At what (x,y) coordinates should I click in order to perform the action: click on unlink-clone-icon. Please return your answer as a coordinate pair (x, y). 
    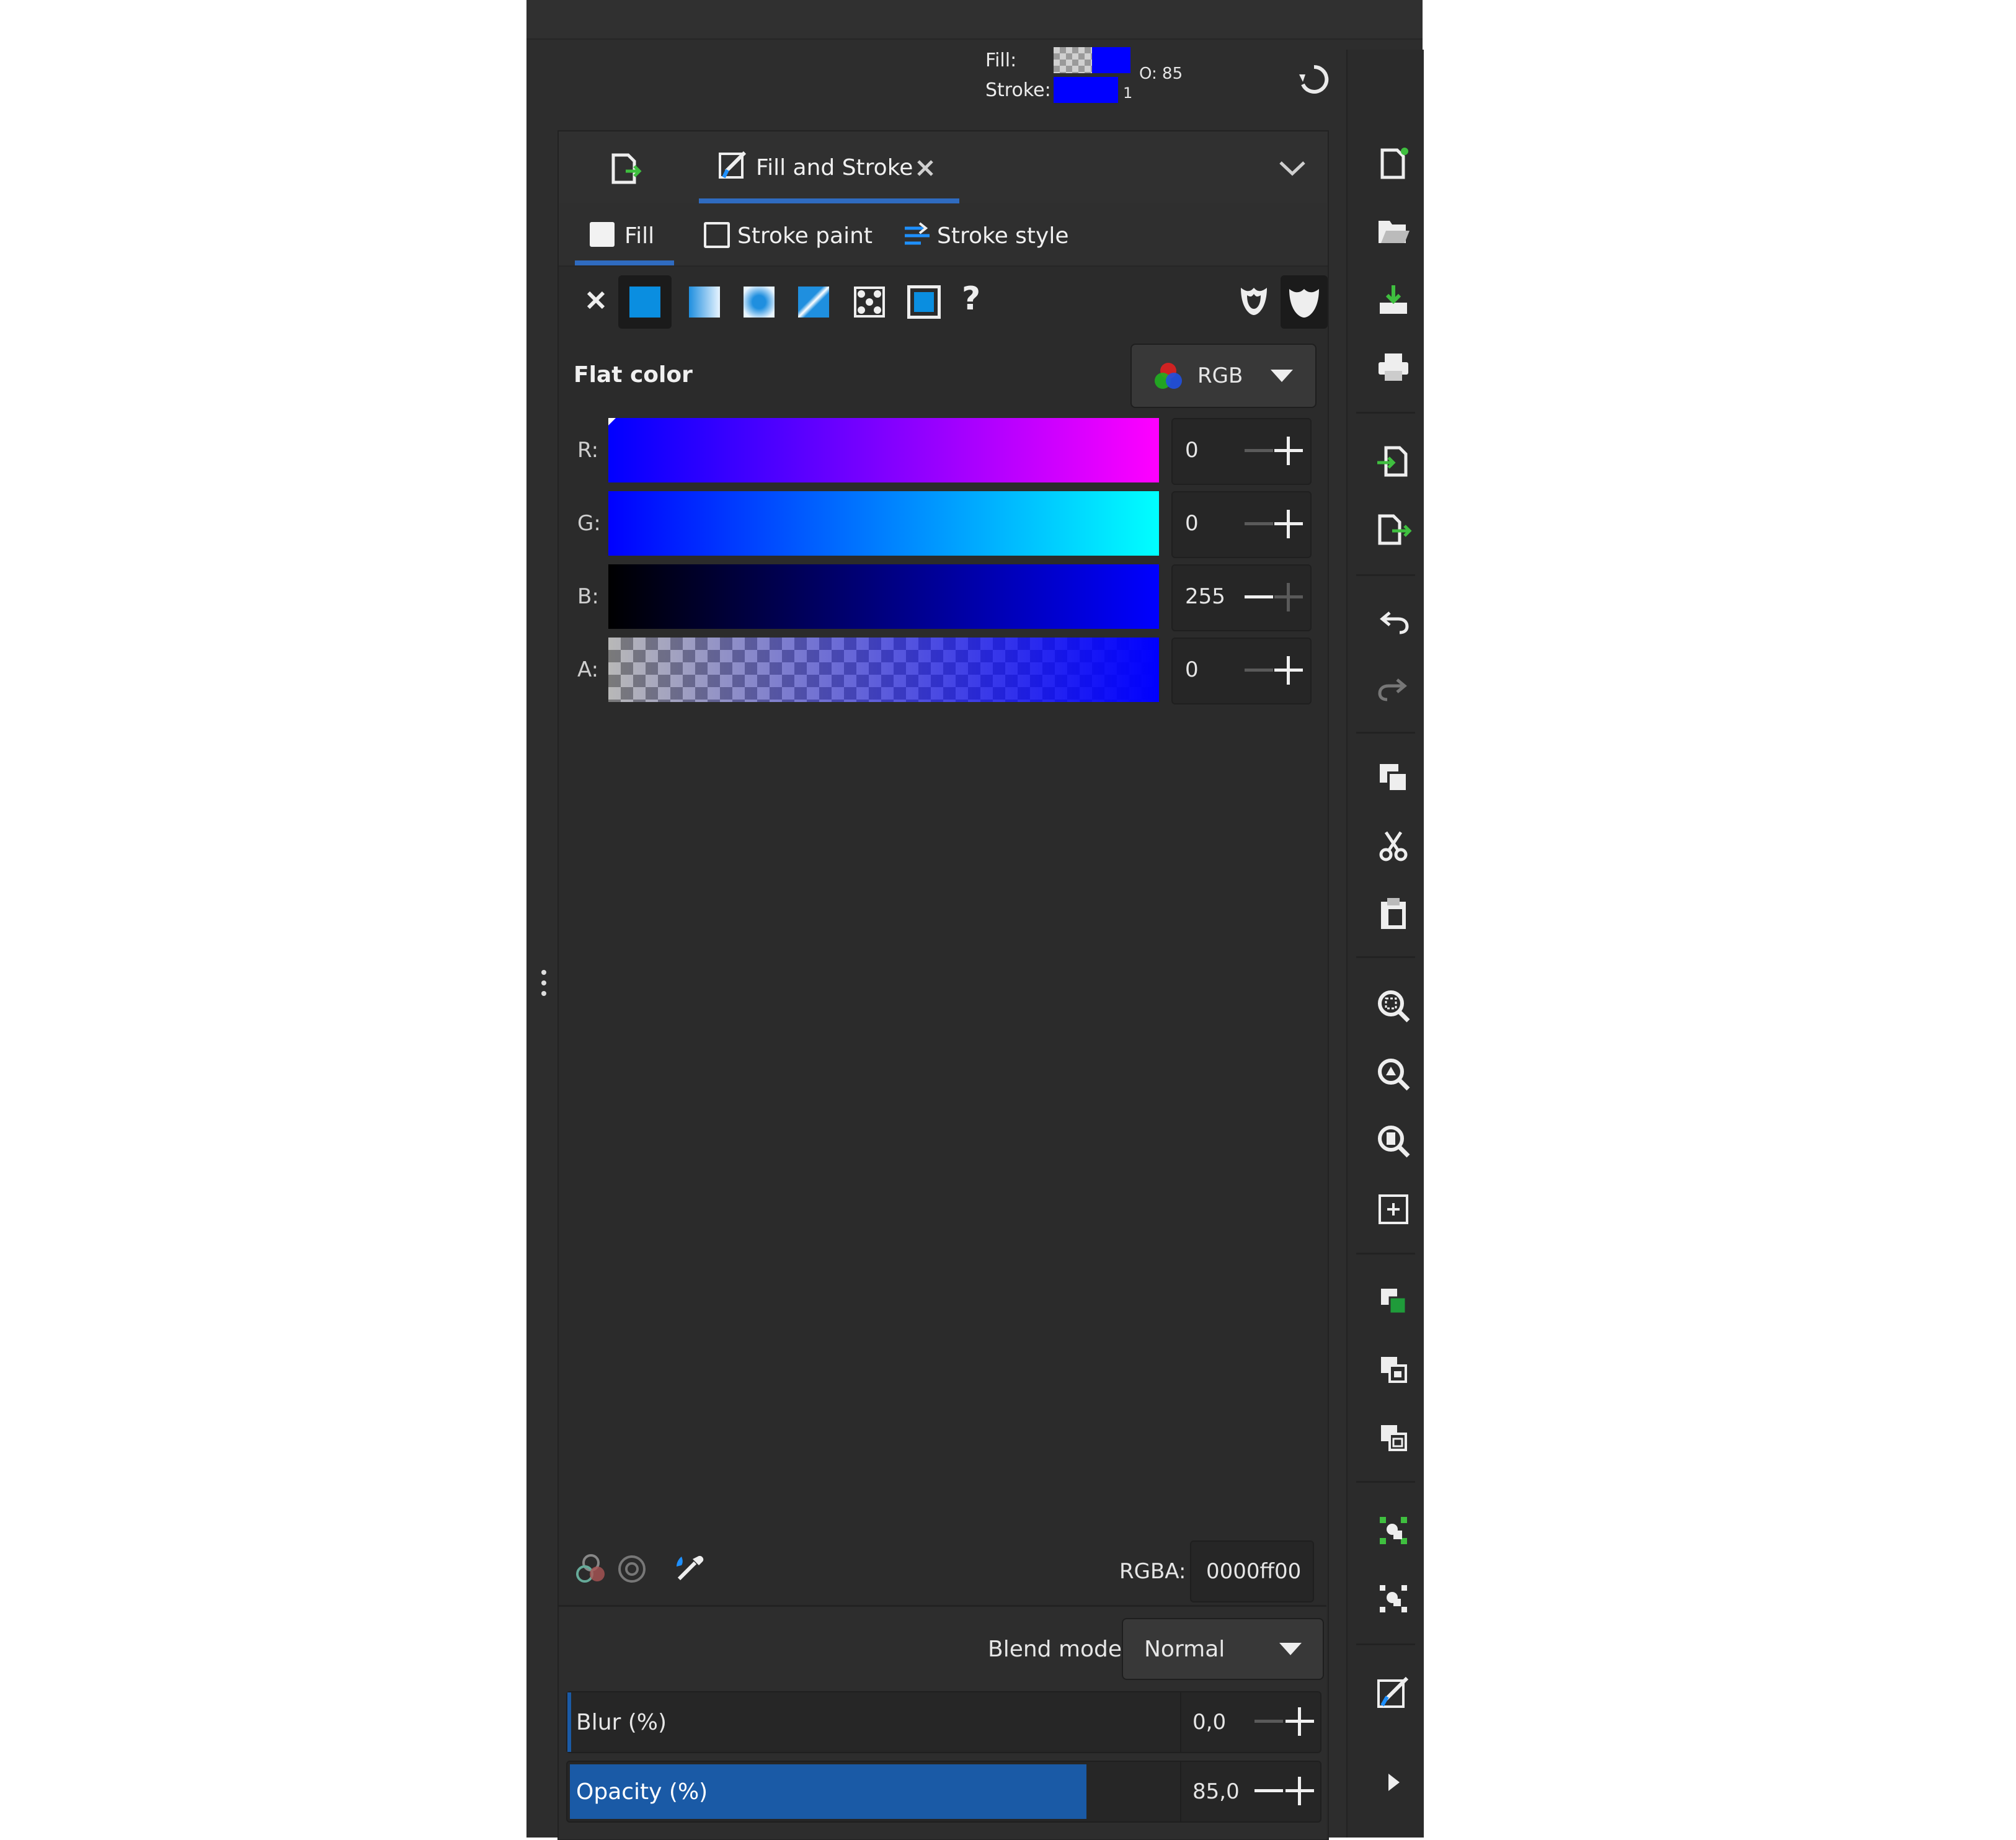
    Looking at the image, I should click on (1393, 1437).